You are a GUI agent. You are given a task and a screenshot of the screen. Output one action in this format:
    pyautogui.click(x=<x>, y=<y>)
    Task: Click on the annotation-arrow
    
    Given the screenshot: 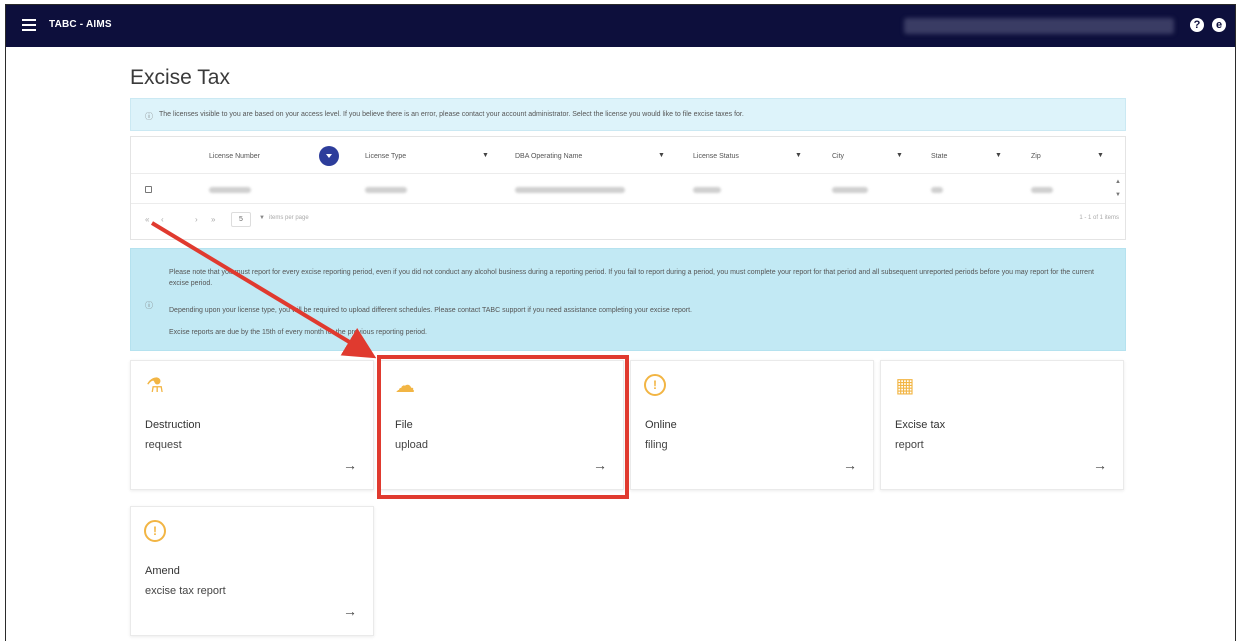 What is the action you would take?
    pyautogui.click(x=263, y=290)
    